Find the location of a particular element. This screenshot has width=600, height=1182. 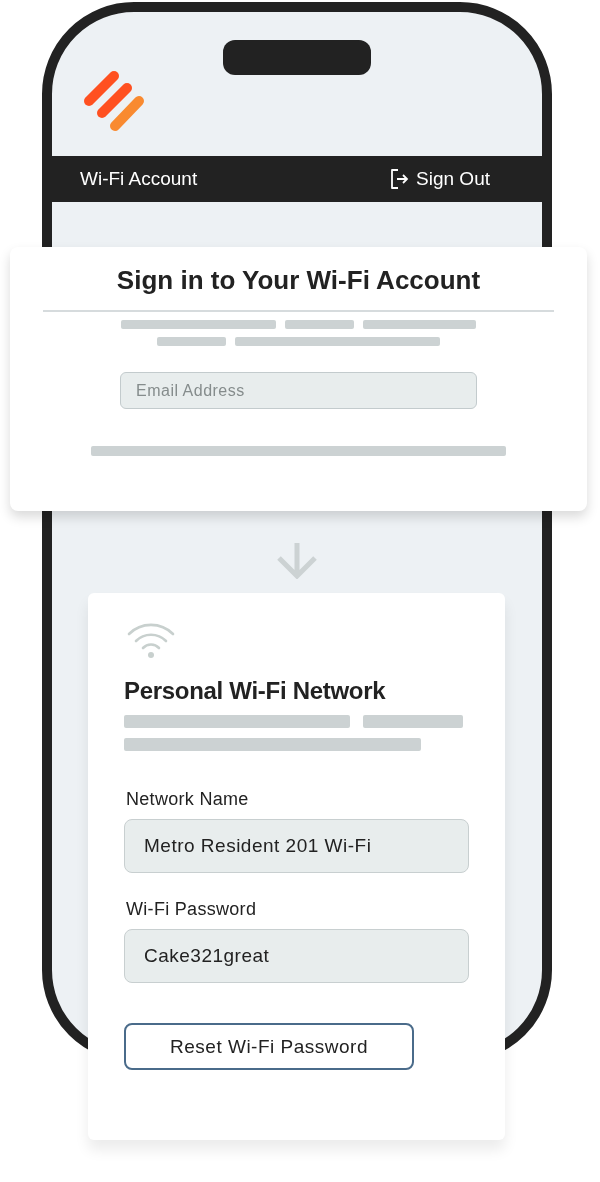

field-label: Network Name is located at coordinates (187, 799).